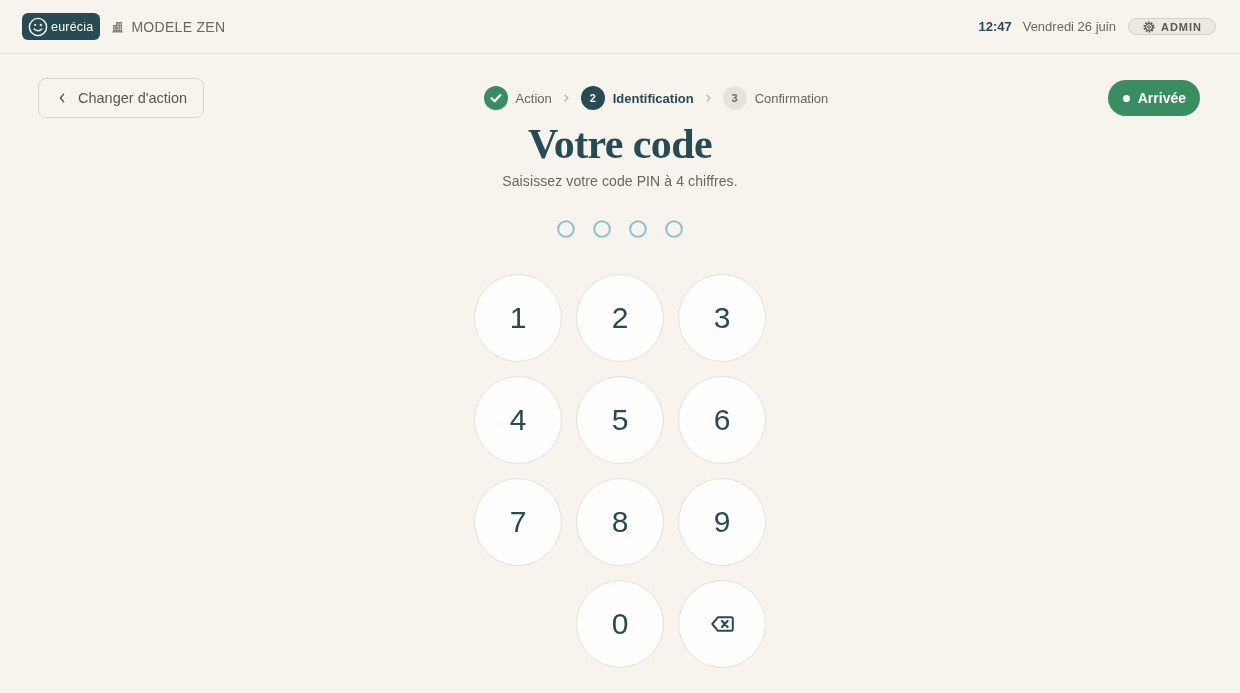  Describe the element at coordinates (620, 420) in the screenshot. I see `digit-key: 5` at that location.